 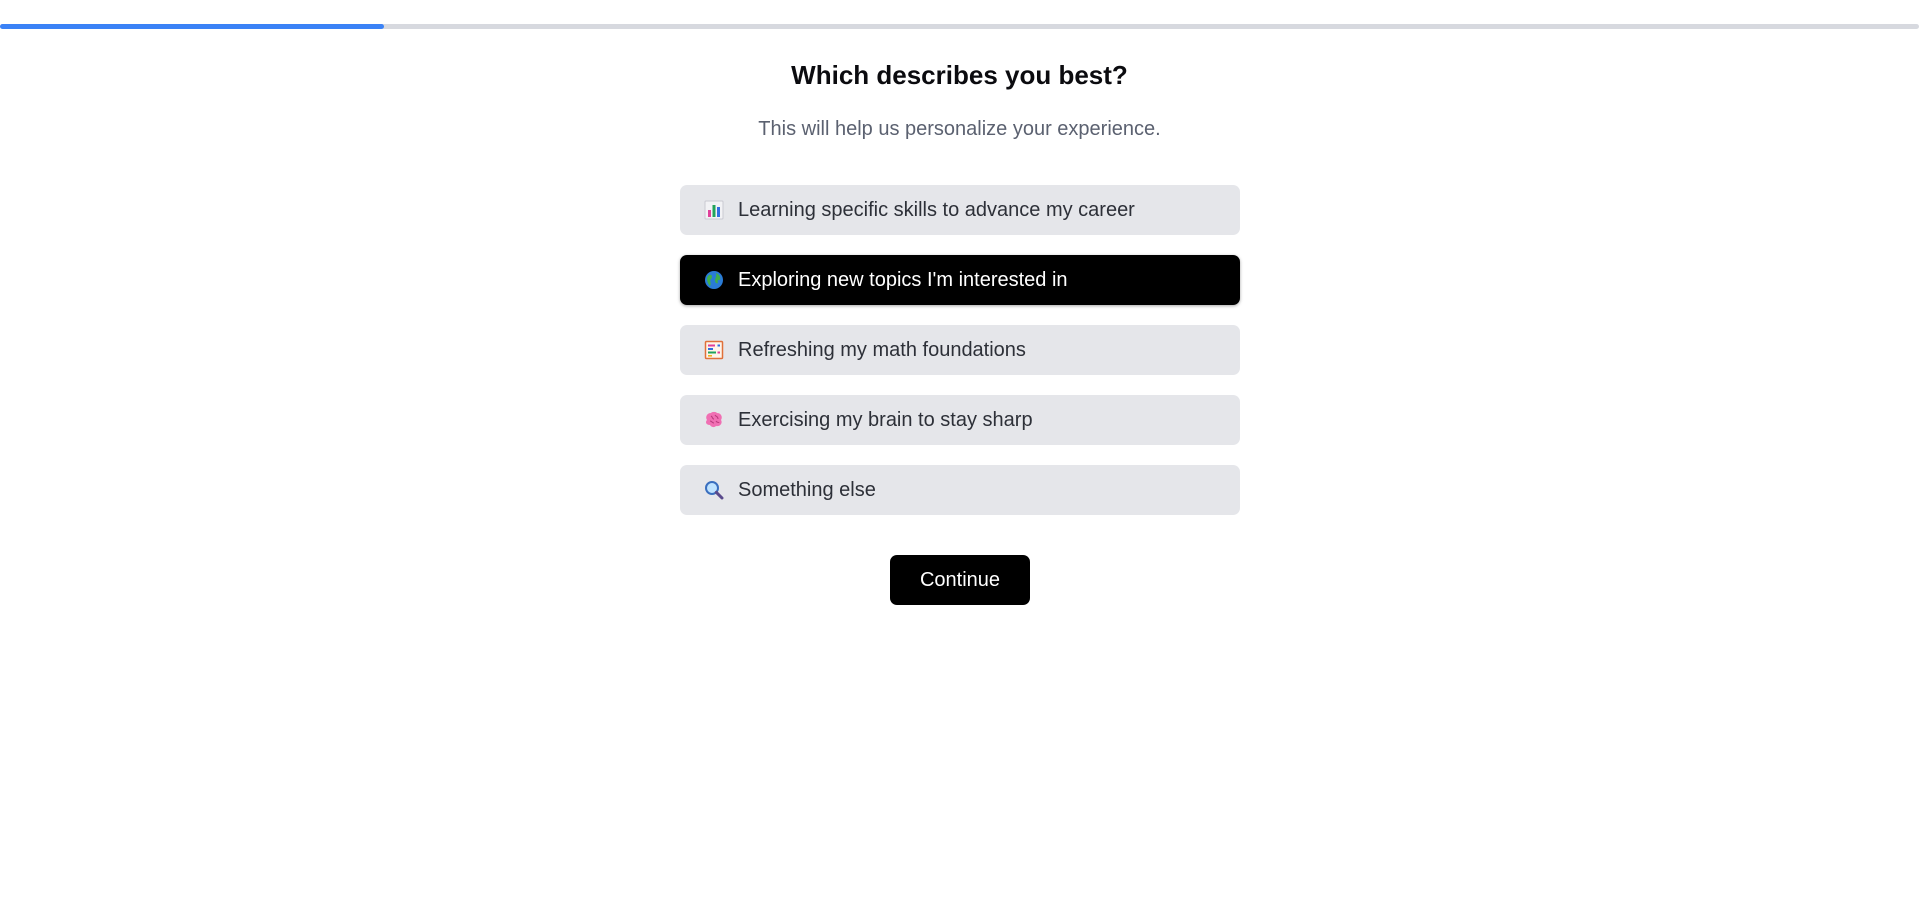 I want to click on progress-bar-fill, so click(x=192, y=26).